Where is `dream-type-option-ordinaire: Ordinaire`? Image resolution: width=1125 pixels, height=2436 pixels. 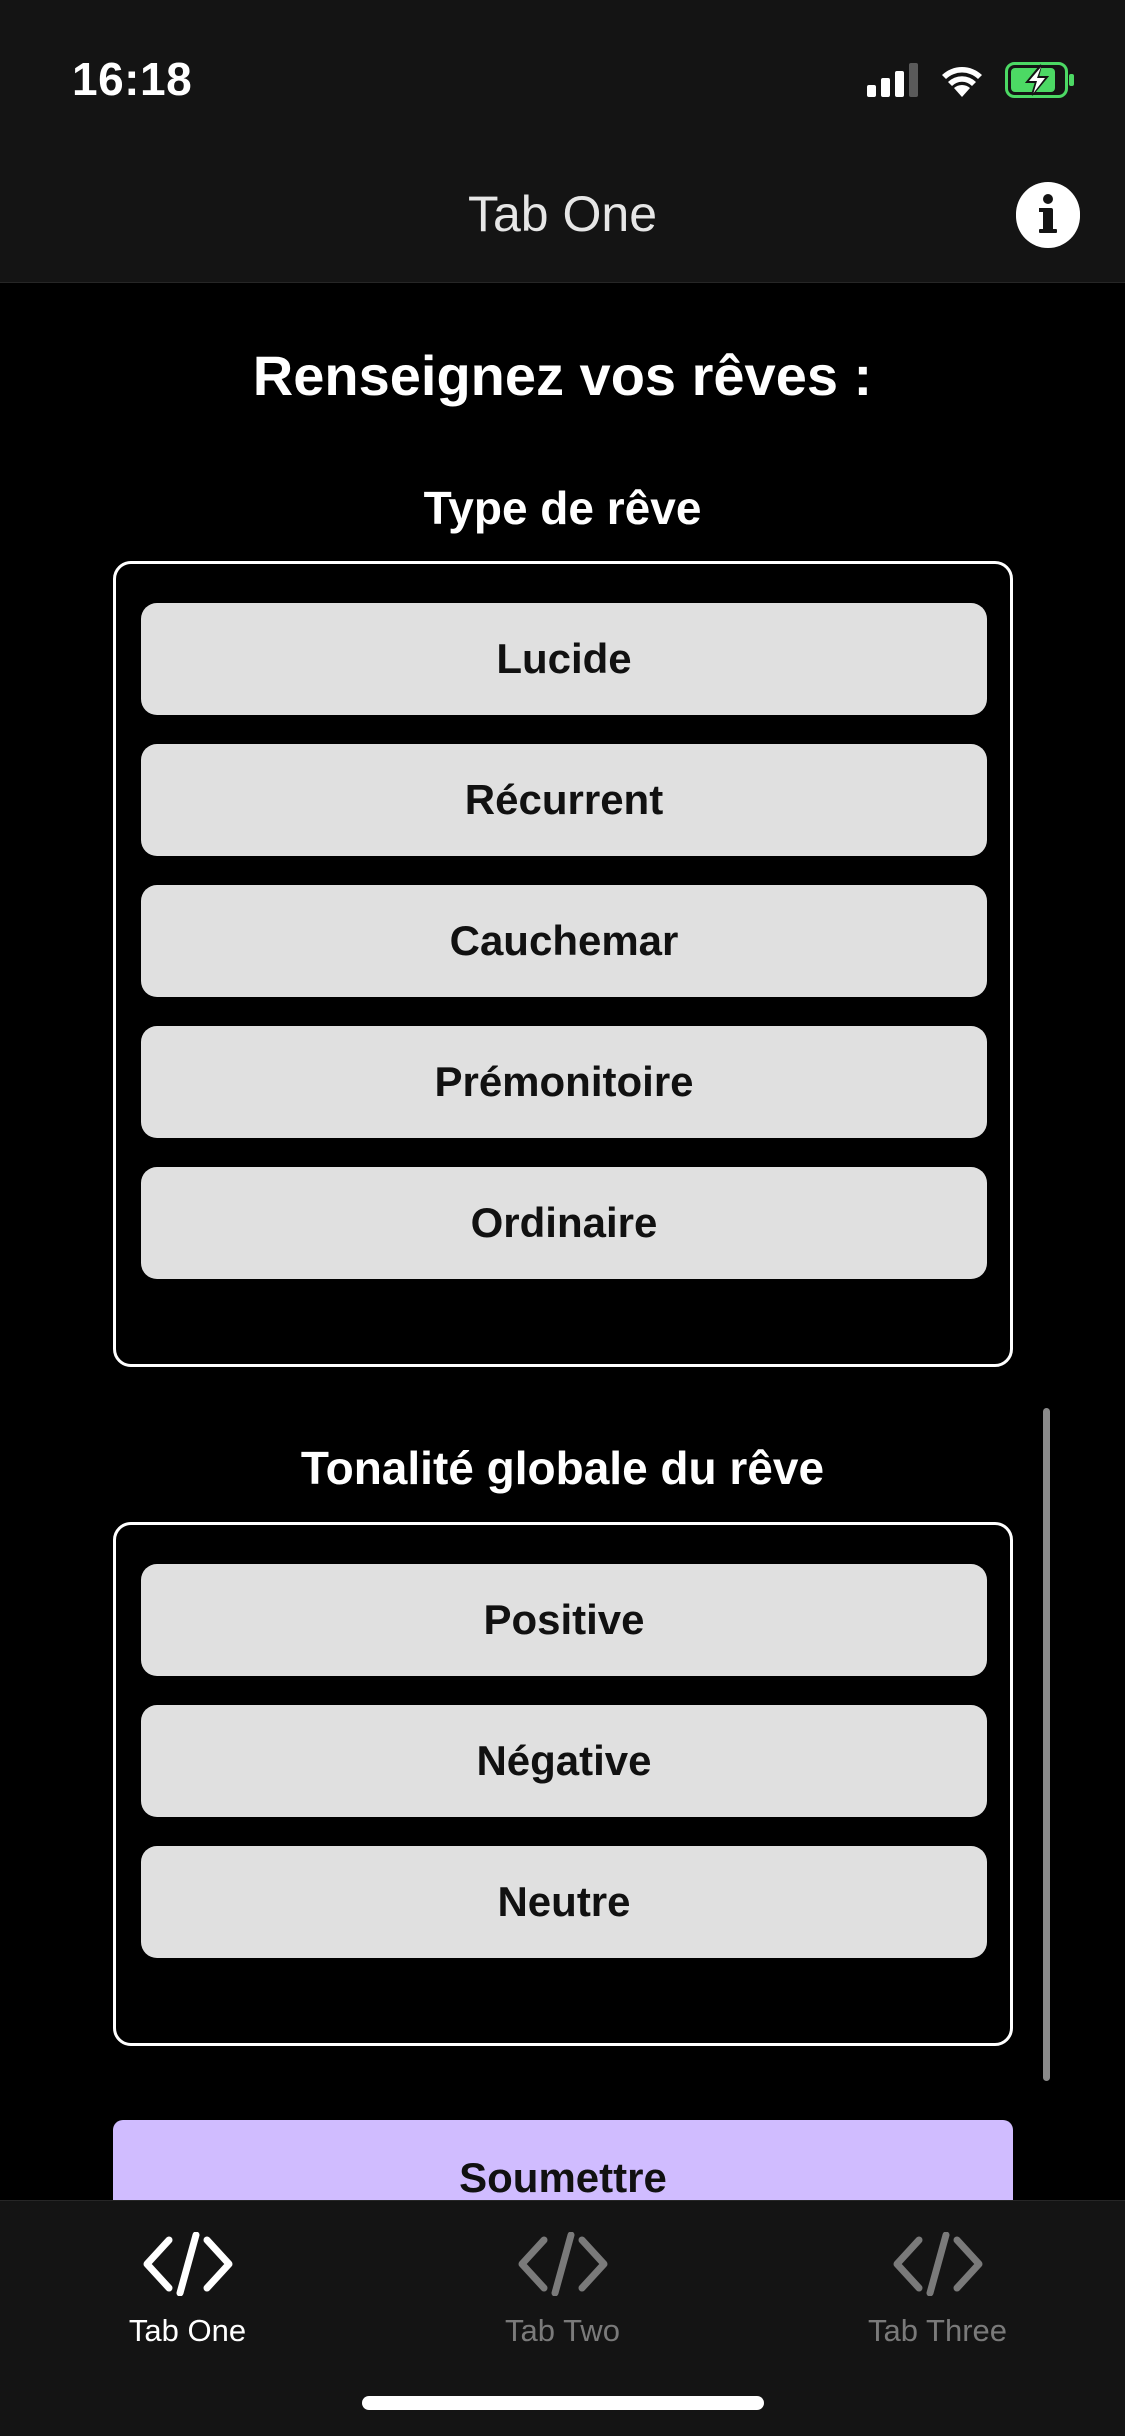 dream-type-option-ordinaire: Ordinaire is located at coordinates (564, 1223).